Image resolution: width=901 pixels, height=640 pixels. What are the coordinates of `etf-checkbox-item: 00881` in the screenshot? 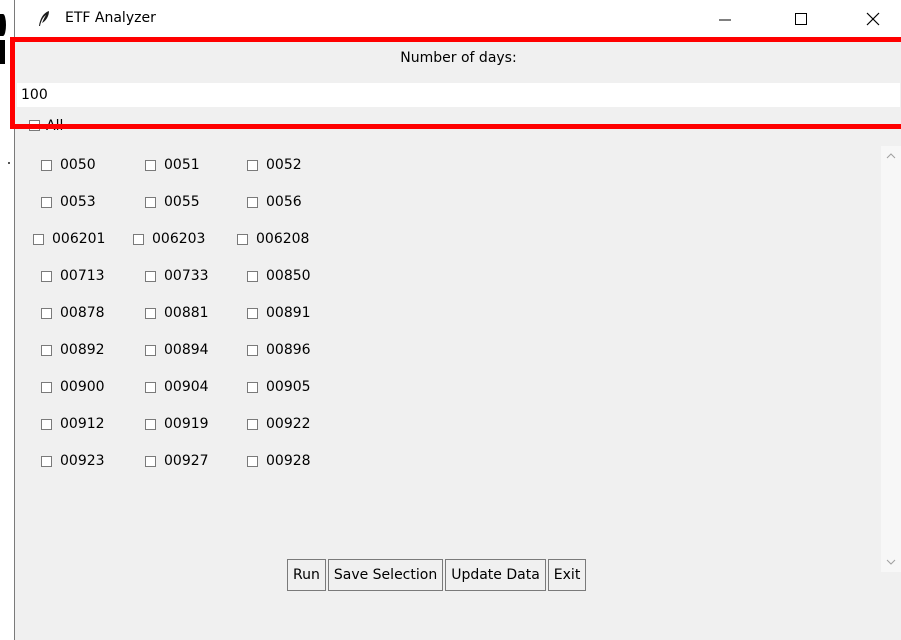 It's located at (177, 313).